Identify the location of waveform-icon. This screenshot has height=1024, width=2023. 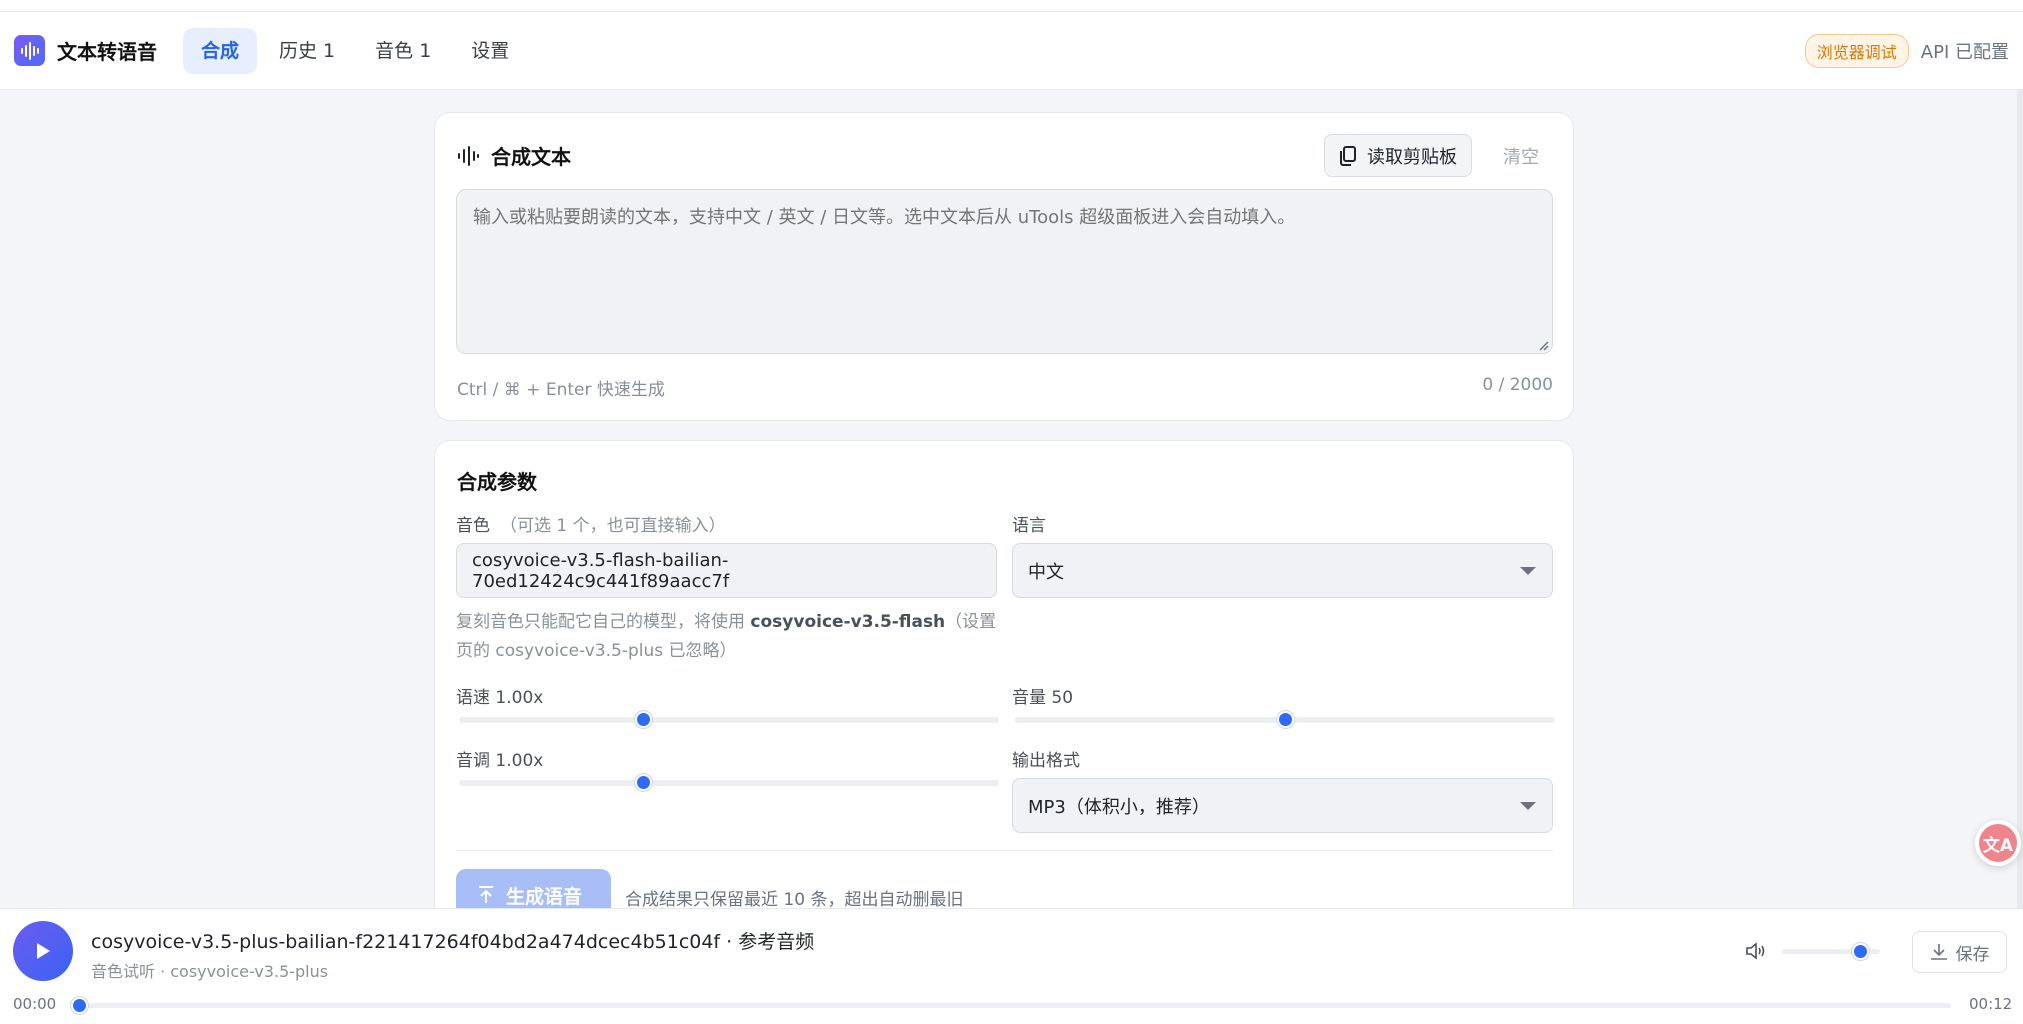
(468, 155).